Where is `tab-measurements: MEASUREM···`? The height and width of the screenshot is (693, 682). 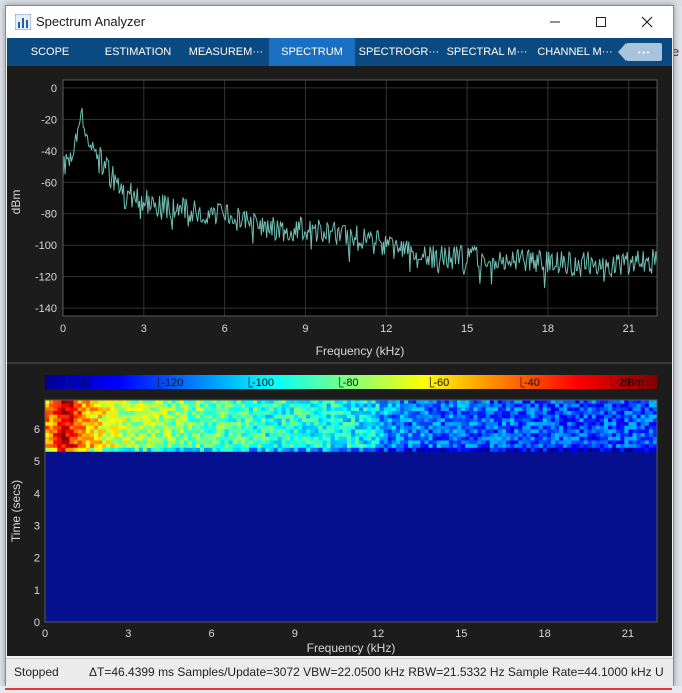 tab-measurements: MEASUREM··· is located at coordinates (226, 52).